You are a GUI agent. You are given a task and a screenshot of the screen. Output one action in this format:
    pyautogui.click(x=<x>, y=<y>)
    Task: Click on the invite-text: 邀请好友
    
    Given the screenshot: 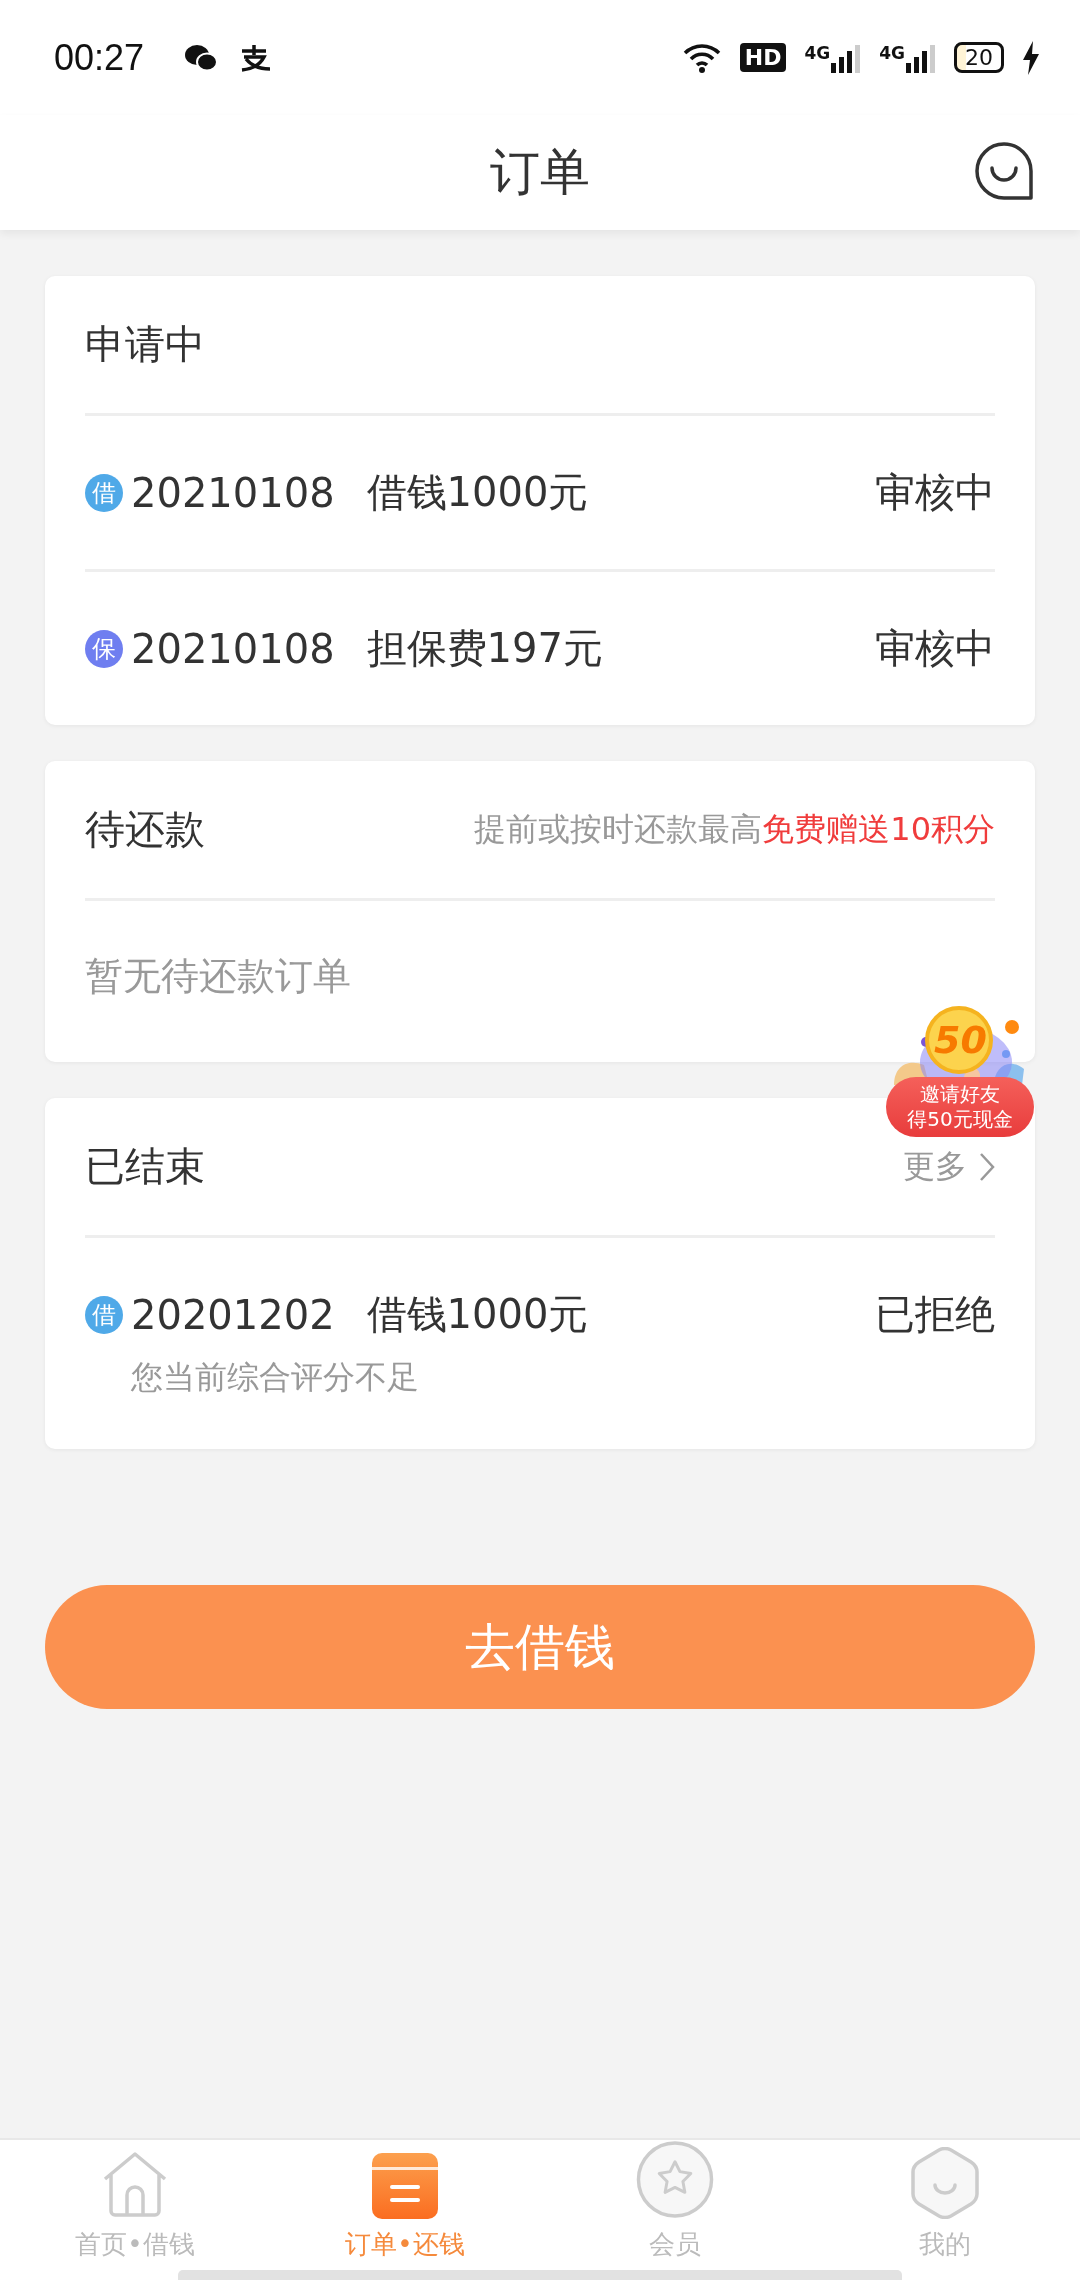 What is the action you would take?
    pyautogui.click(x=960, y=1094)
    